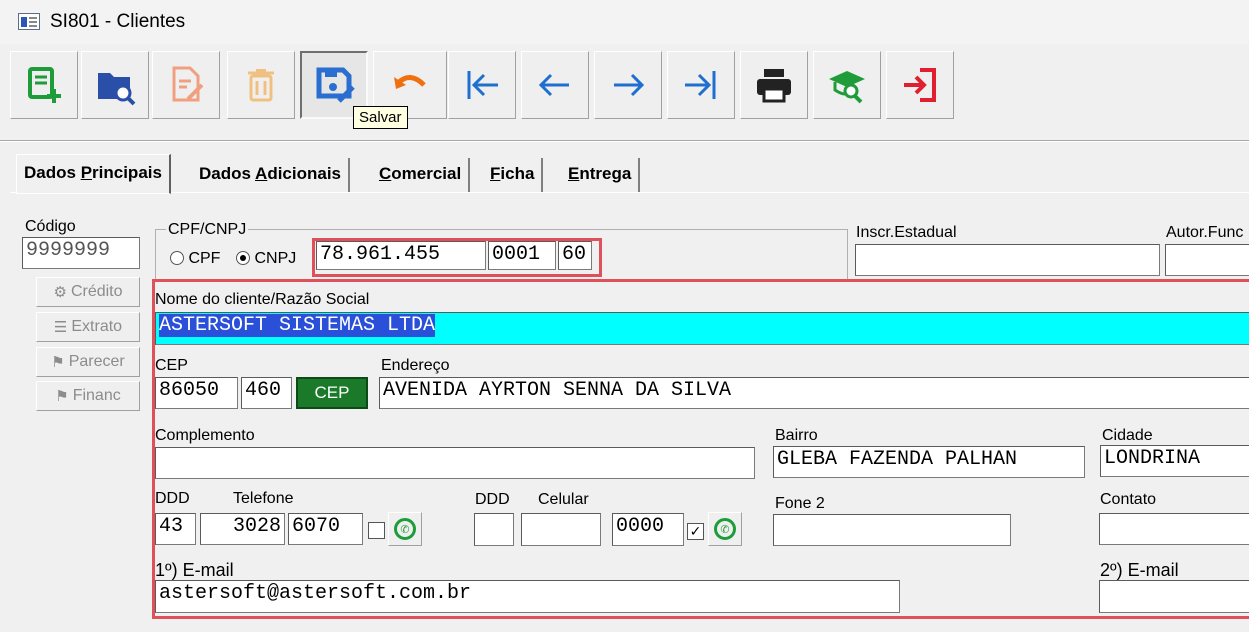 The image size is (1249, 632). I want to click on parecer-button: ⚑ Parecer, so click(88, 362).